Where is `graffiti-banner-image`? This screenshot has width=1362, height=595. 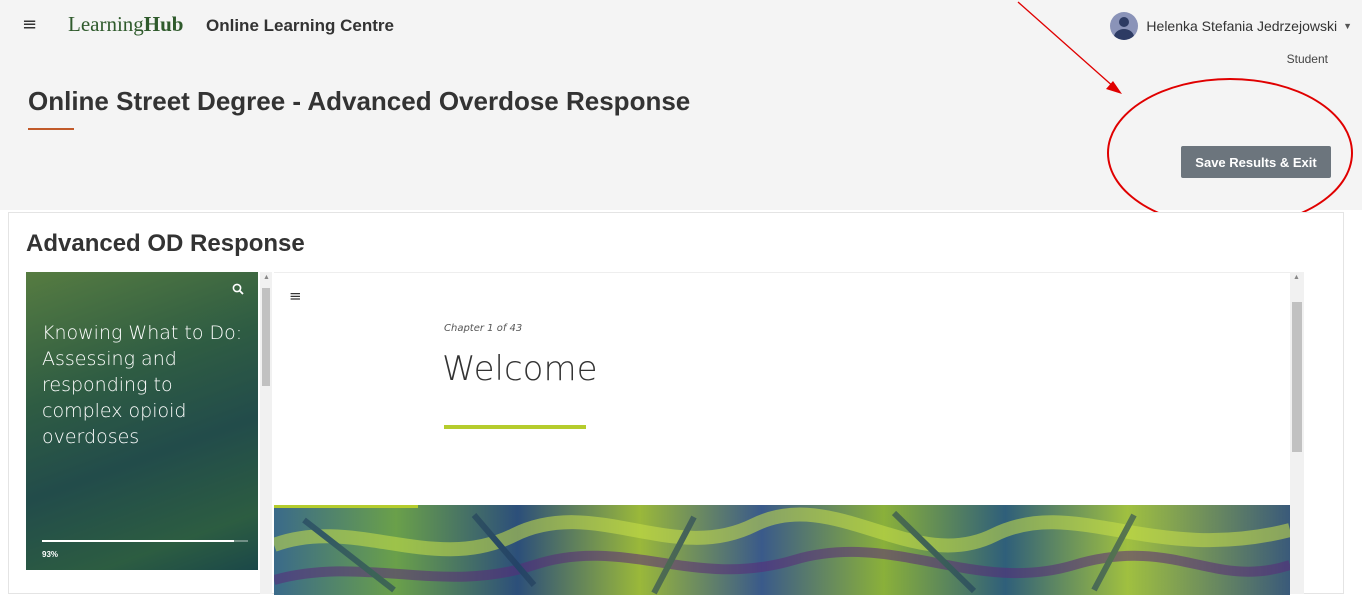 graffiti-banner-image is located at coordinates (782, 550).